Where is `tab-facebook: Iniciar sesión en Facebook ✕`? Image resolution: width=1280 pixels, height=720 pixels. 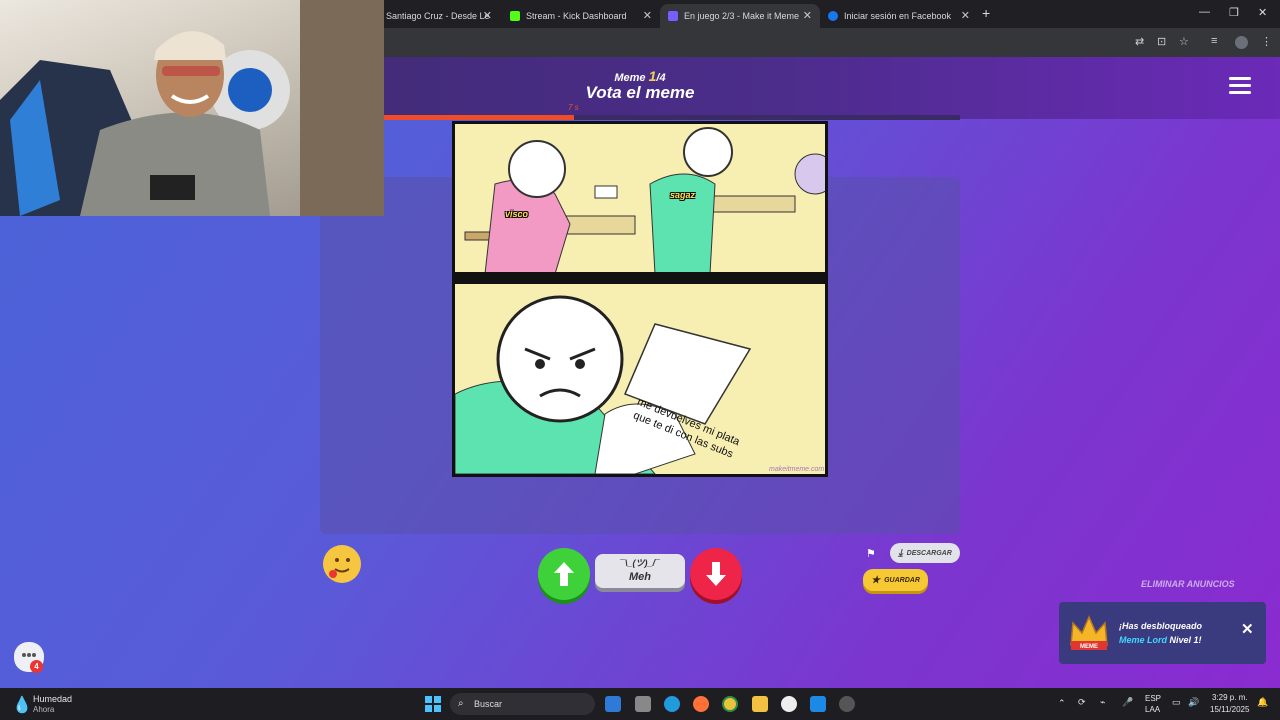
tab-facebook: Iniciar sesión en Facebook ✕ is located at coordinates (899, 16).